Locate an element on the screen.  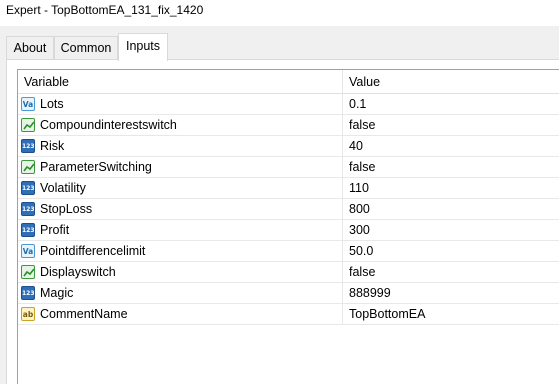
variable-value: 50.0 is located at coordinates (361, 251).